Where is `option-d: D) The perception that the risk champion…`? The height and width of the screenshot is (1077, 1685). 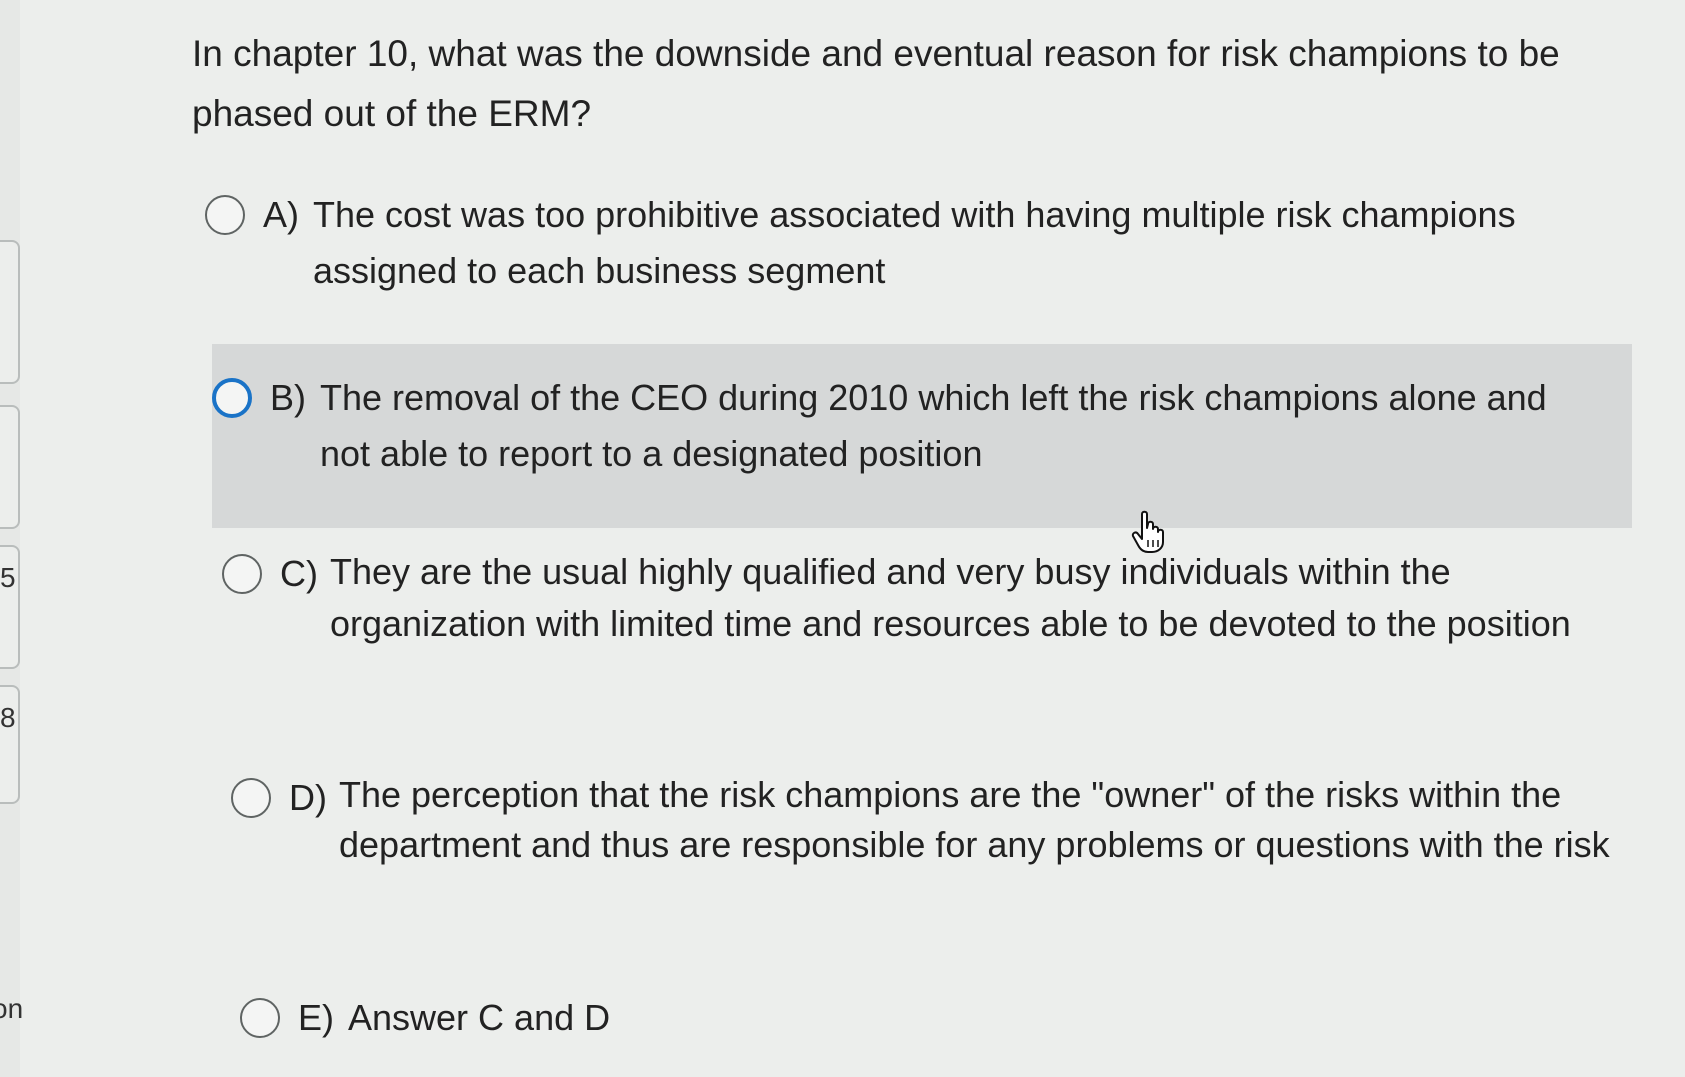
option-d: D) The perception that the risk champion… is located at coordinates (936, 820).